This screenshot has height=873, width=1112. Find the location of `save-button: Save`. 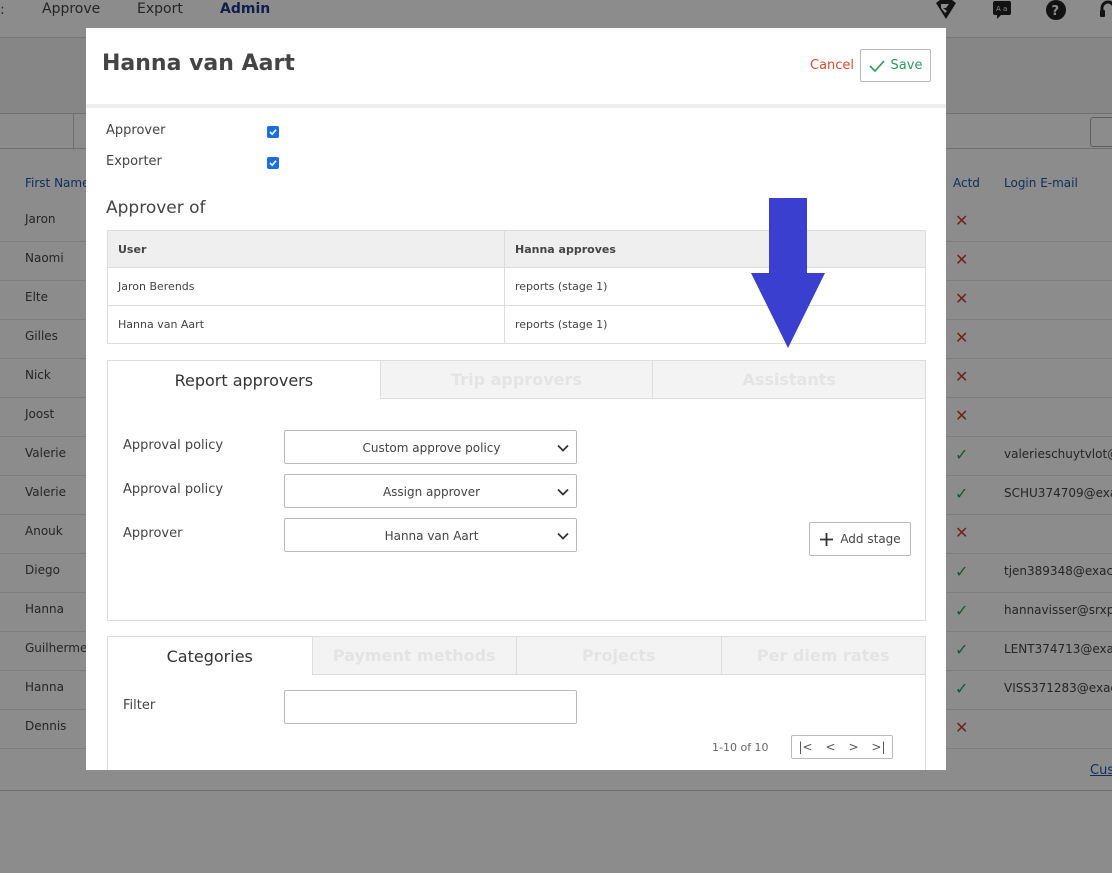

save-button: Save is located at coordinates (895, 65).